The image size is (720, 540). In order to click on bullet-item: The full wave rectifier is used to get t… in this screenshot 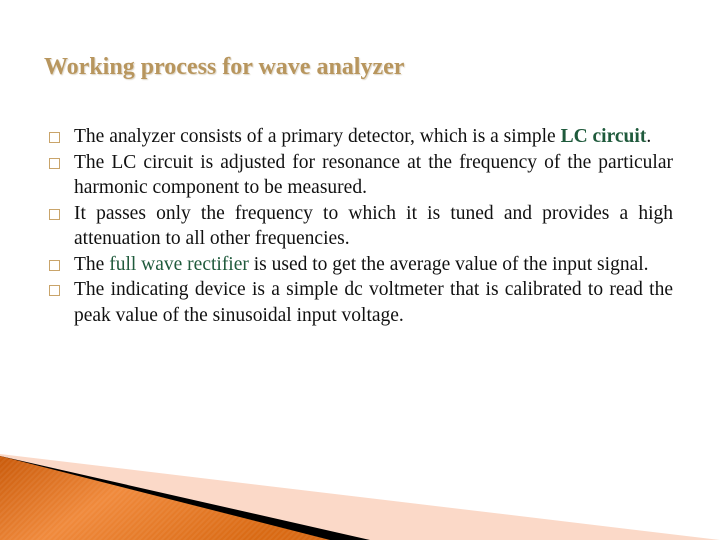, I will do `click(361, 265)`.